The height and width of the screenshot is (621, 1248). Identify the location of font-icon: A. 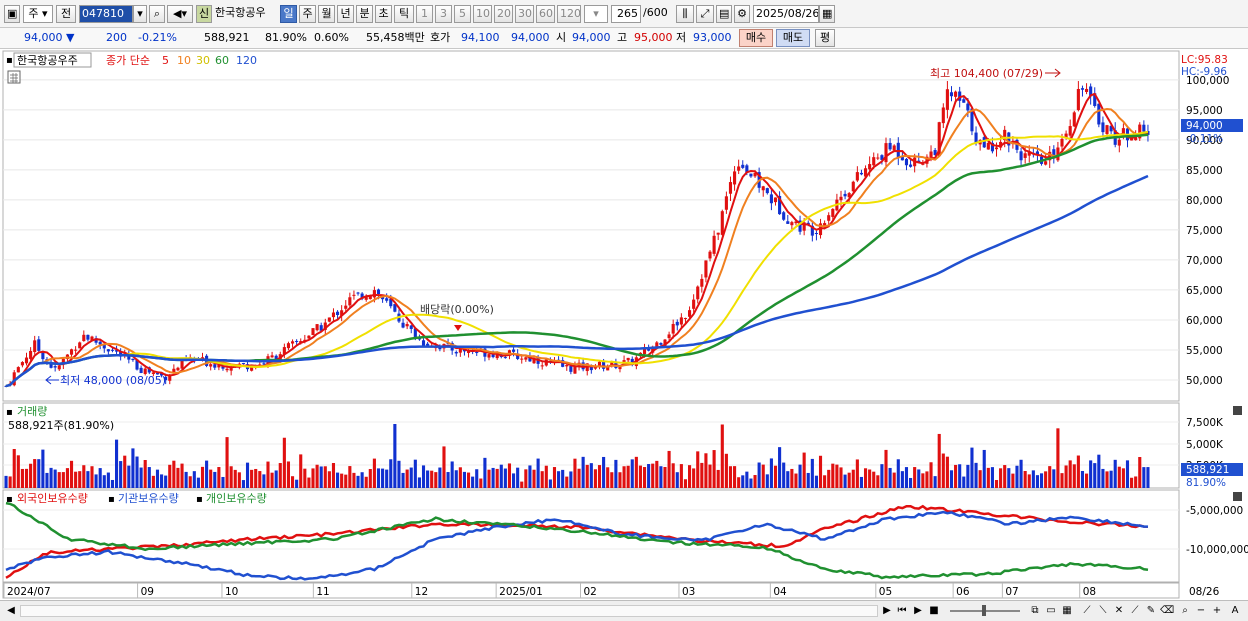
(1235, 611).